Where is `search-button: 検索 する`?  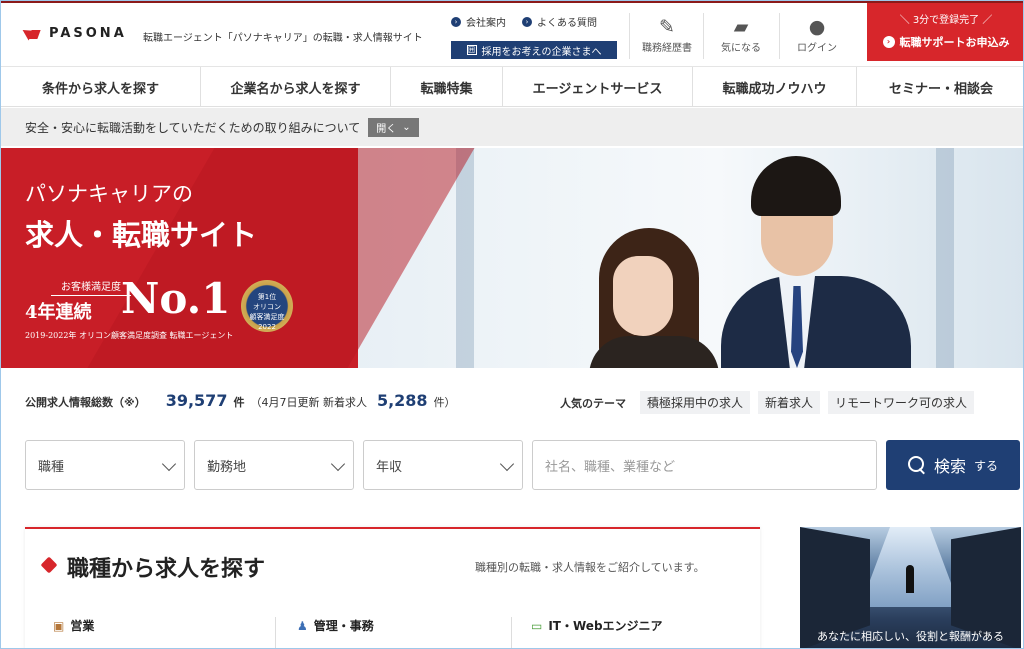
search-button: 検索 する is located at coordinates (953, 465).